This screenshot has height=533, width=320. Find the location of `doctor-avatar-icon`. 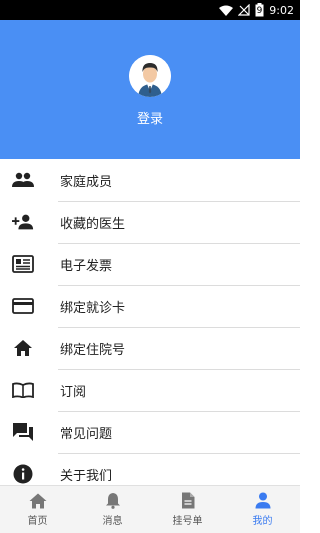

doctor-avatar-icon is located at coordinates (150, 76).